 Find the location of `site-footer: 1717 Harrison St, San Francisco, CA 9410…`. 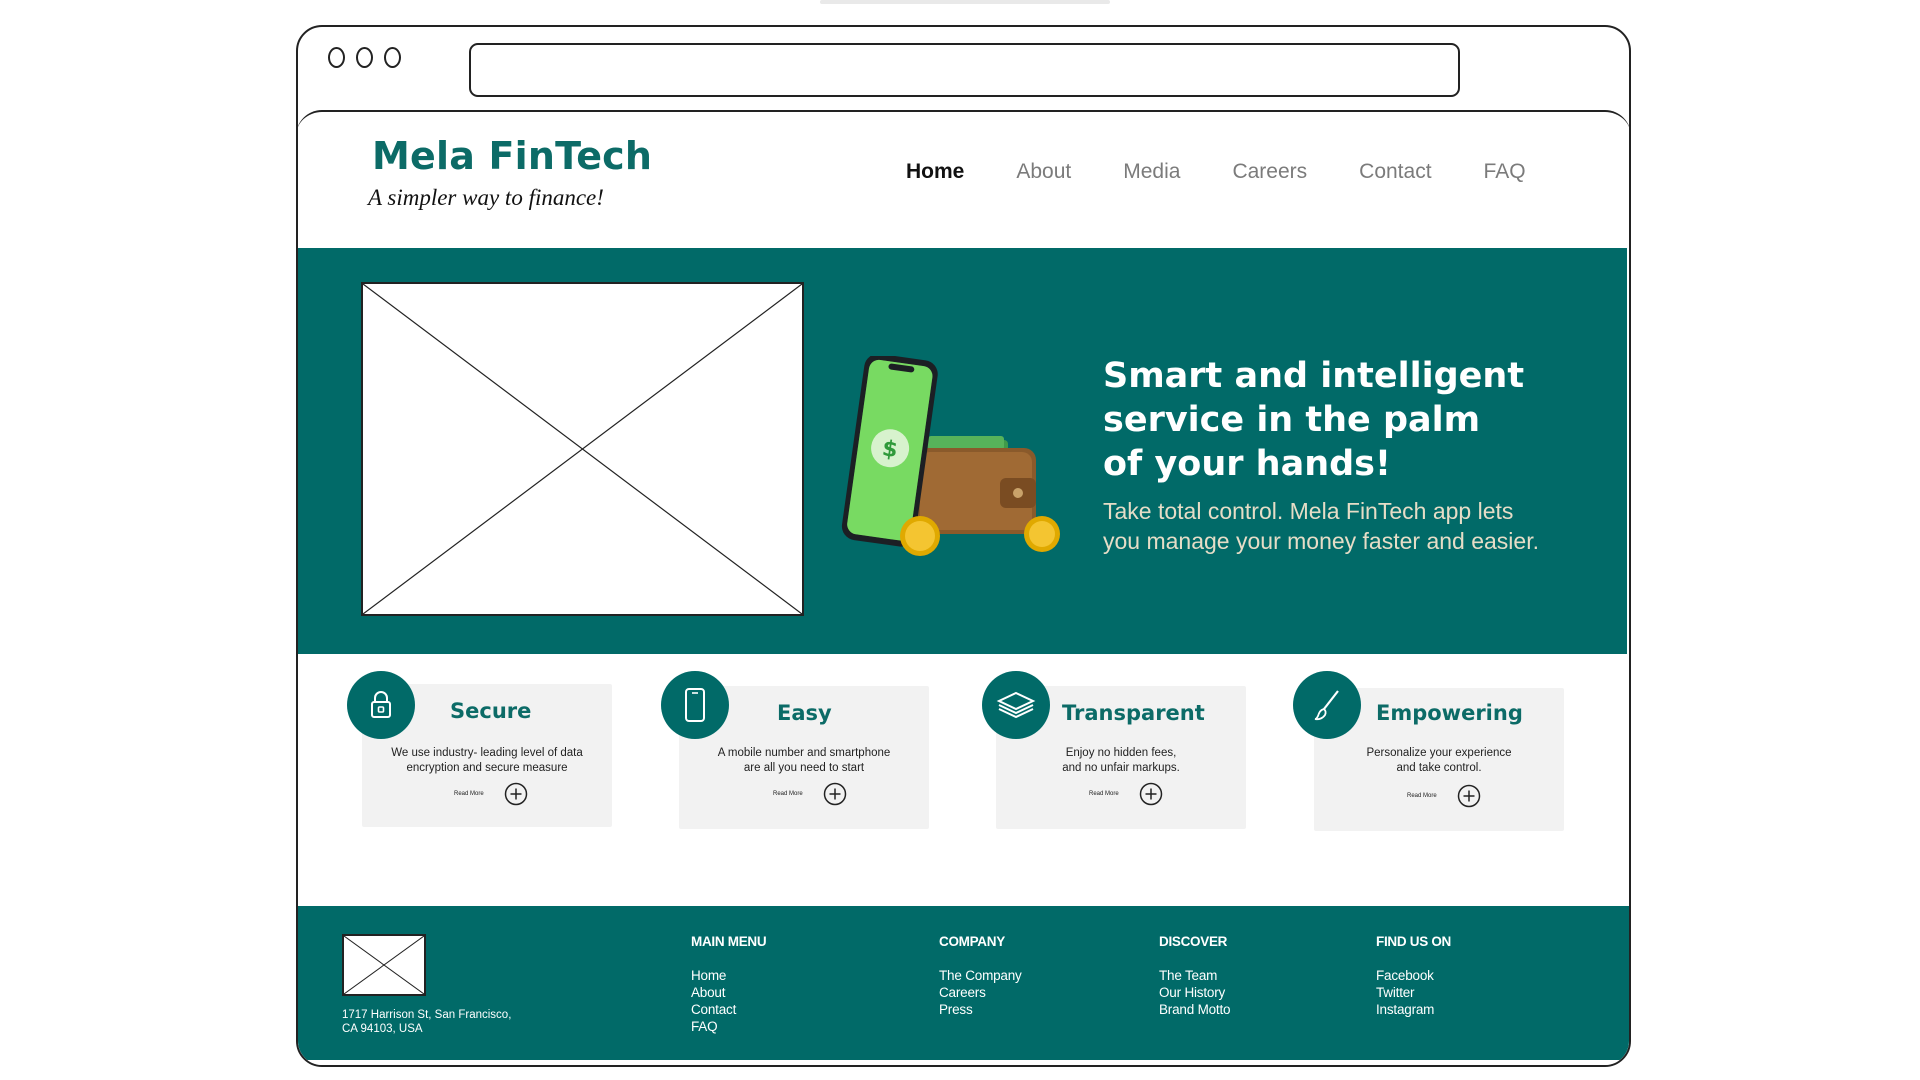

site-footer: 1717 Harrison St, San Francisco, CA 9410… is located at coordinates (963, 983).